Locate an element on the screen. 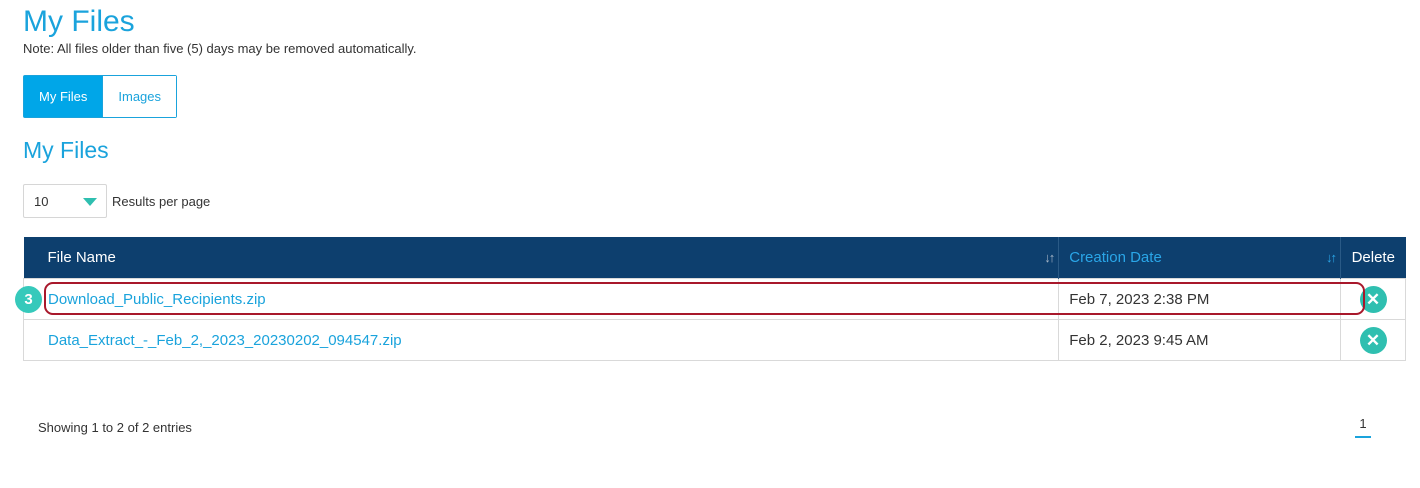 The width and height of the screenshot is (1420, 488). section-title: My Files is located at coordinates (66, 150).